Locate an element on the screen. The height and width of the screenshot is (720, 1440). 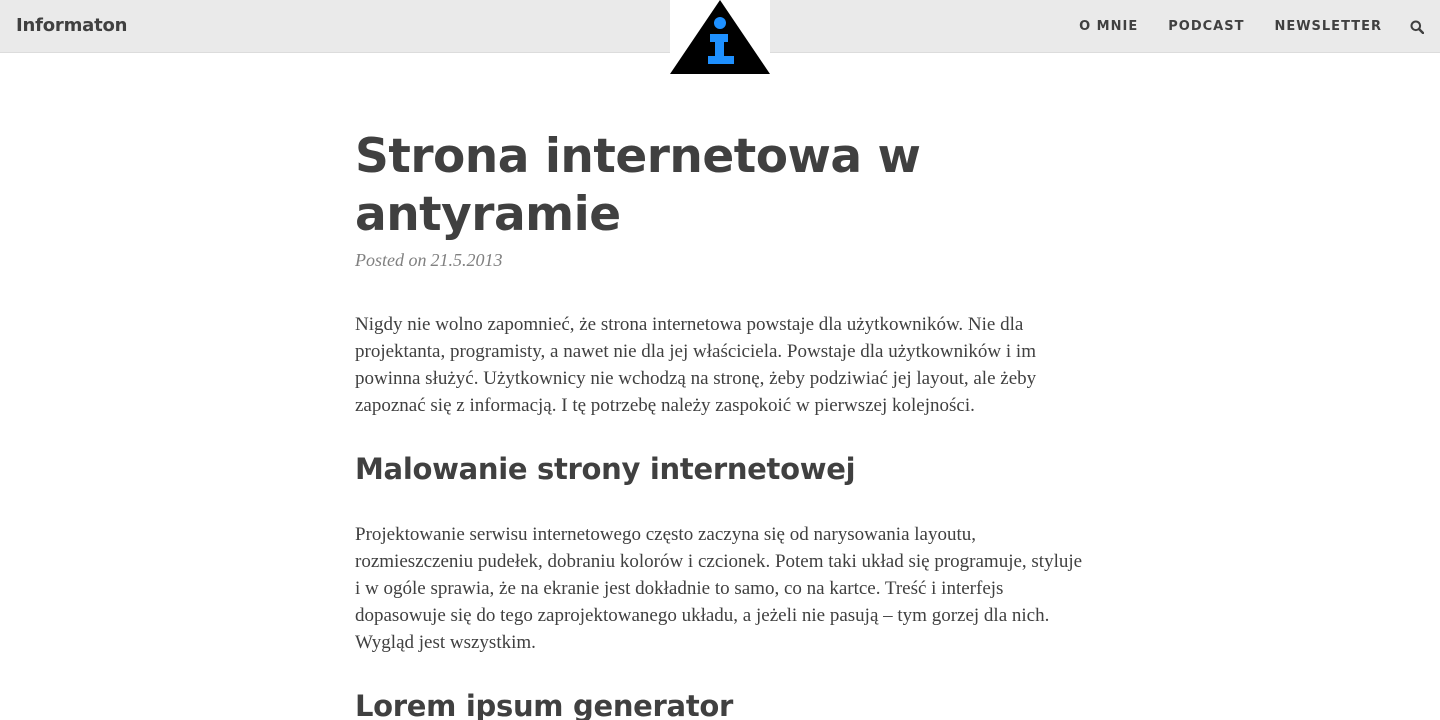
nav-link-podcast: PODCAST is located at coordinates (1206, 26).